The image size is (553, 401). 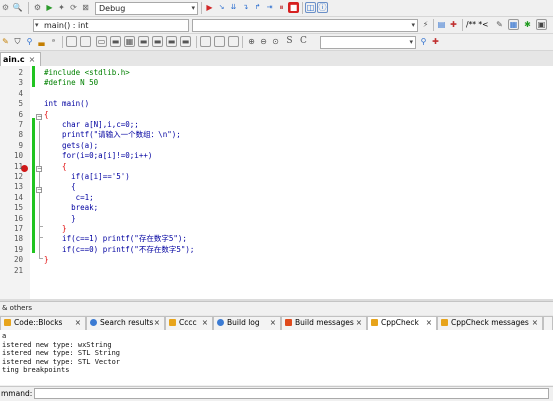 I want to click on toolbar-code-completion: ▾ main() : int ▾ ⚡ ▤ ✚ /** *< ✎ ▦ ✱ ▣, so click(x=276, y=25).